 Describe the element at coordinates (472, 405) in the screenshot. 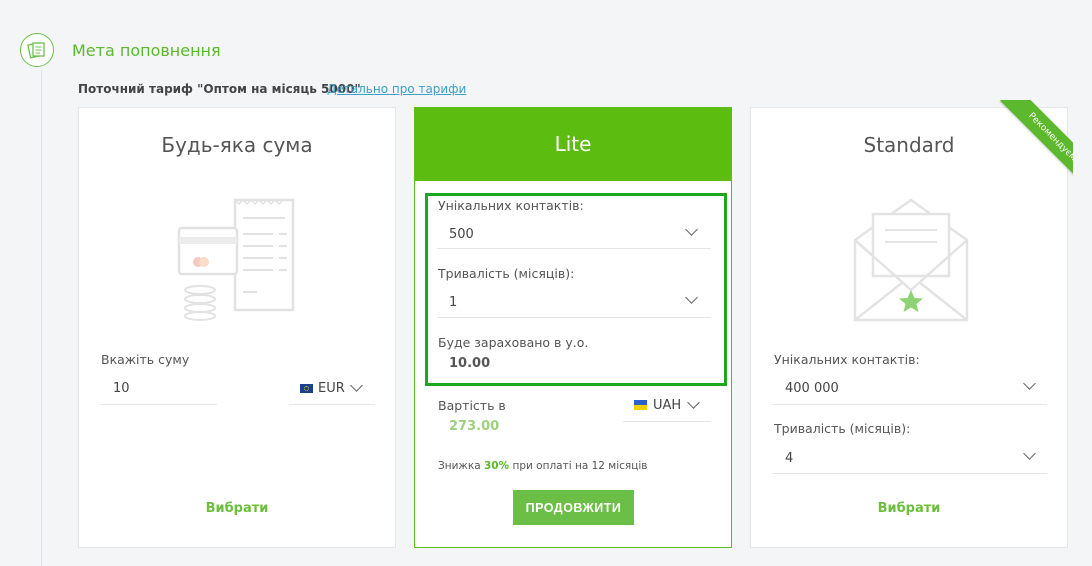

I see `cost-label: Вартість в` at that location.